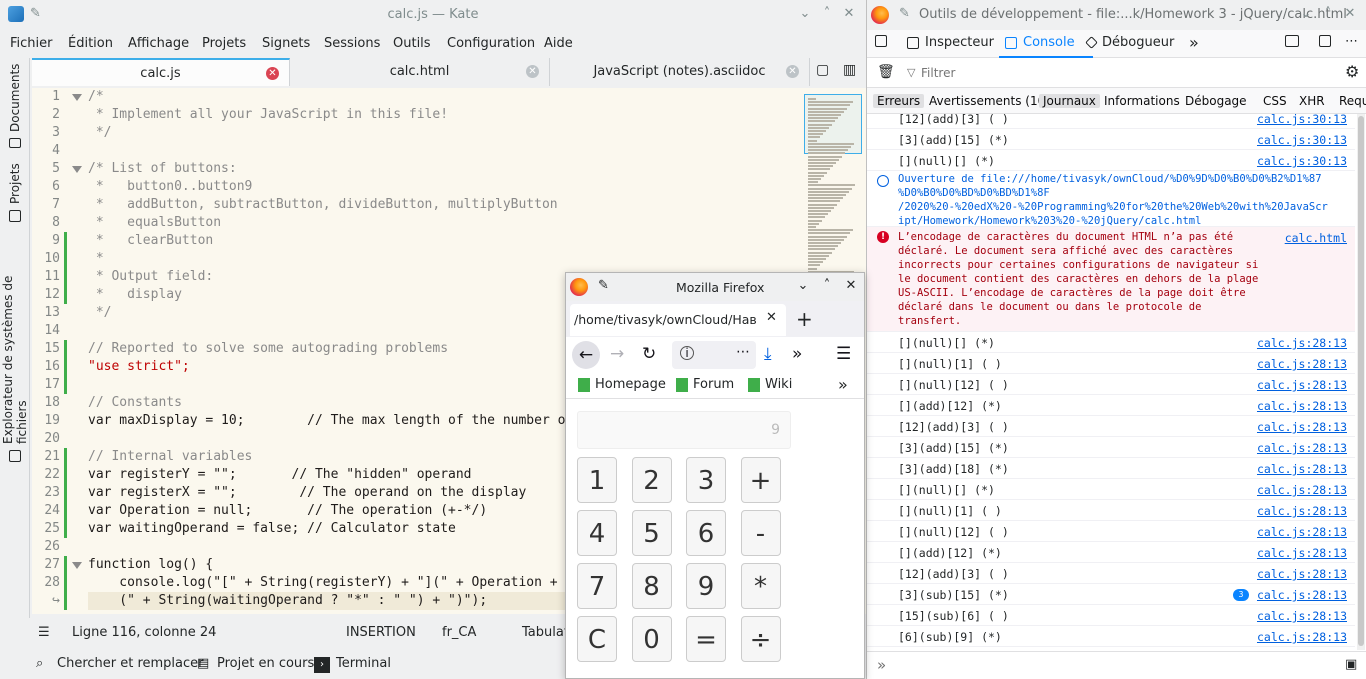 Image resolution: width=1366 pixels, height=679 pixels. What do you see at coordinates (265, 663) in the screenshot?
I see `current-project-button: Projet en cours` at bounding box center [265, 663].